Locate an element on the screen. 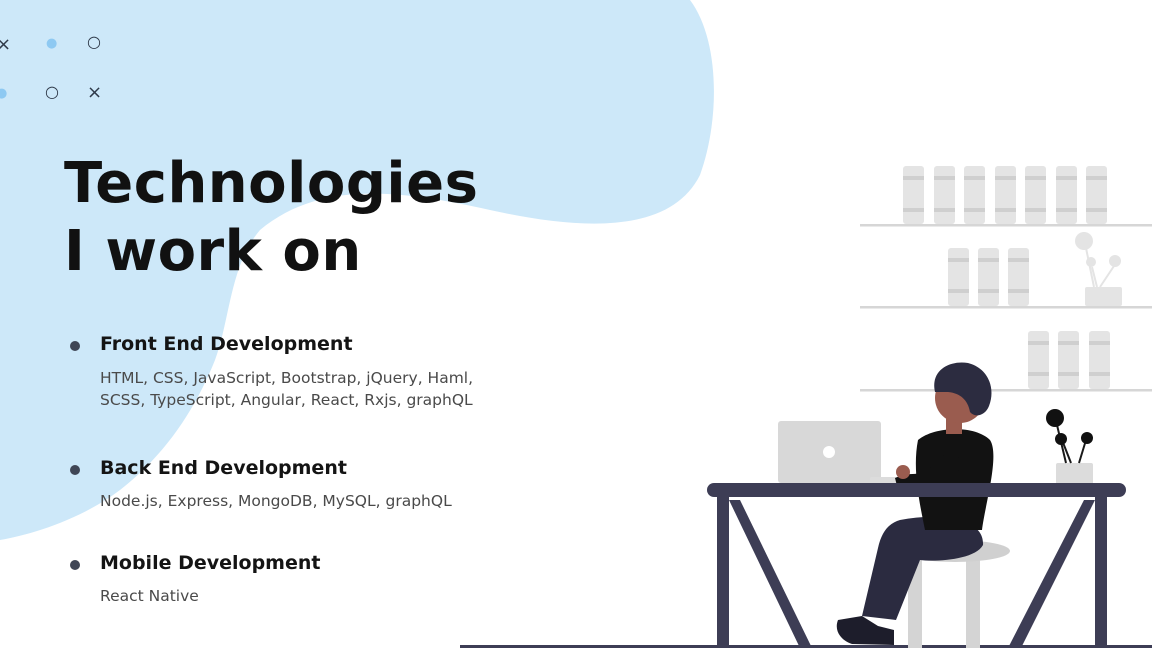 Image resolution: width=1152 pixels, height=648 pixels. section-title: Mobile Development is located at coordinates (210, 563).